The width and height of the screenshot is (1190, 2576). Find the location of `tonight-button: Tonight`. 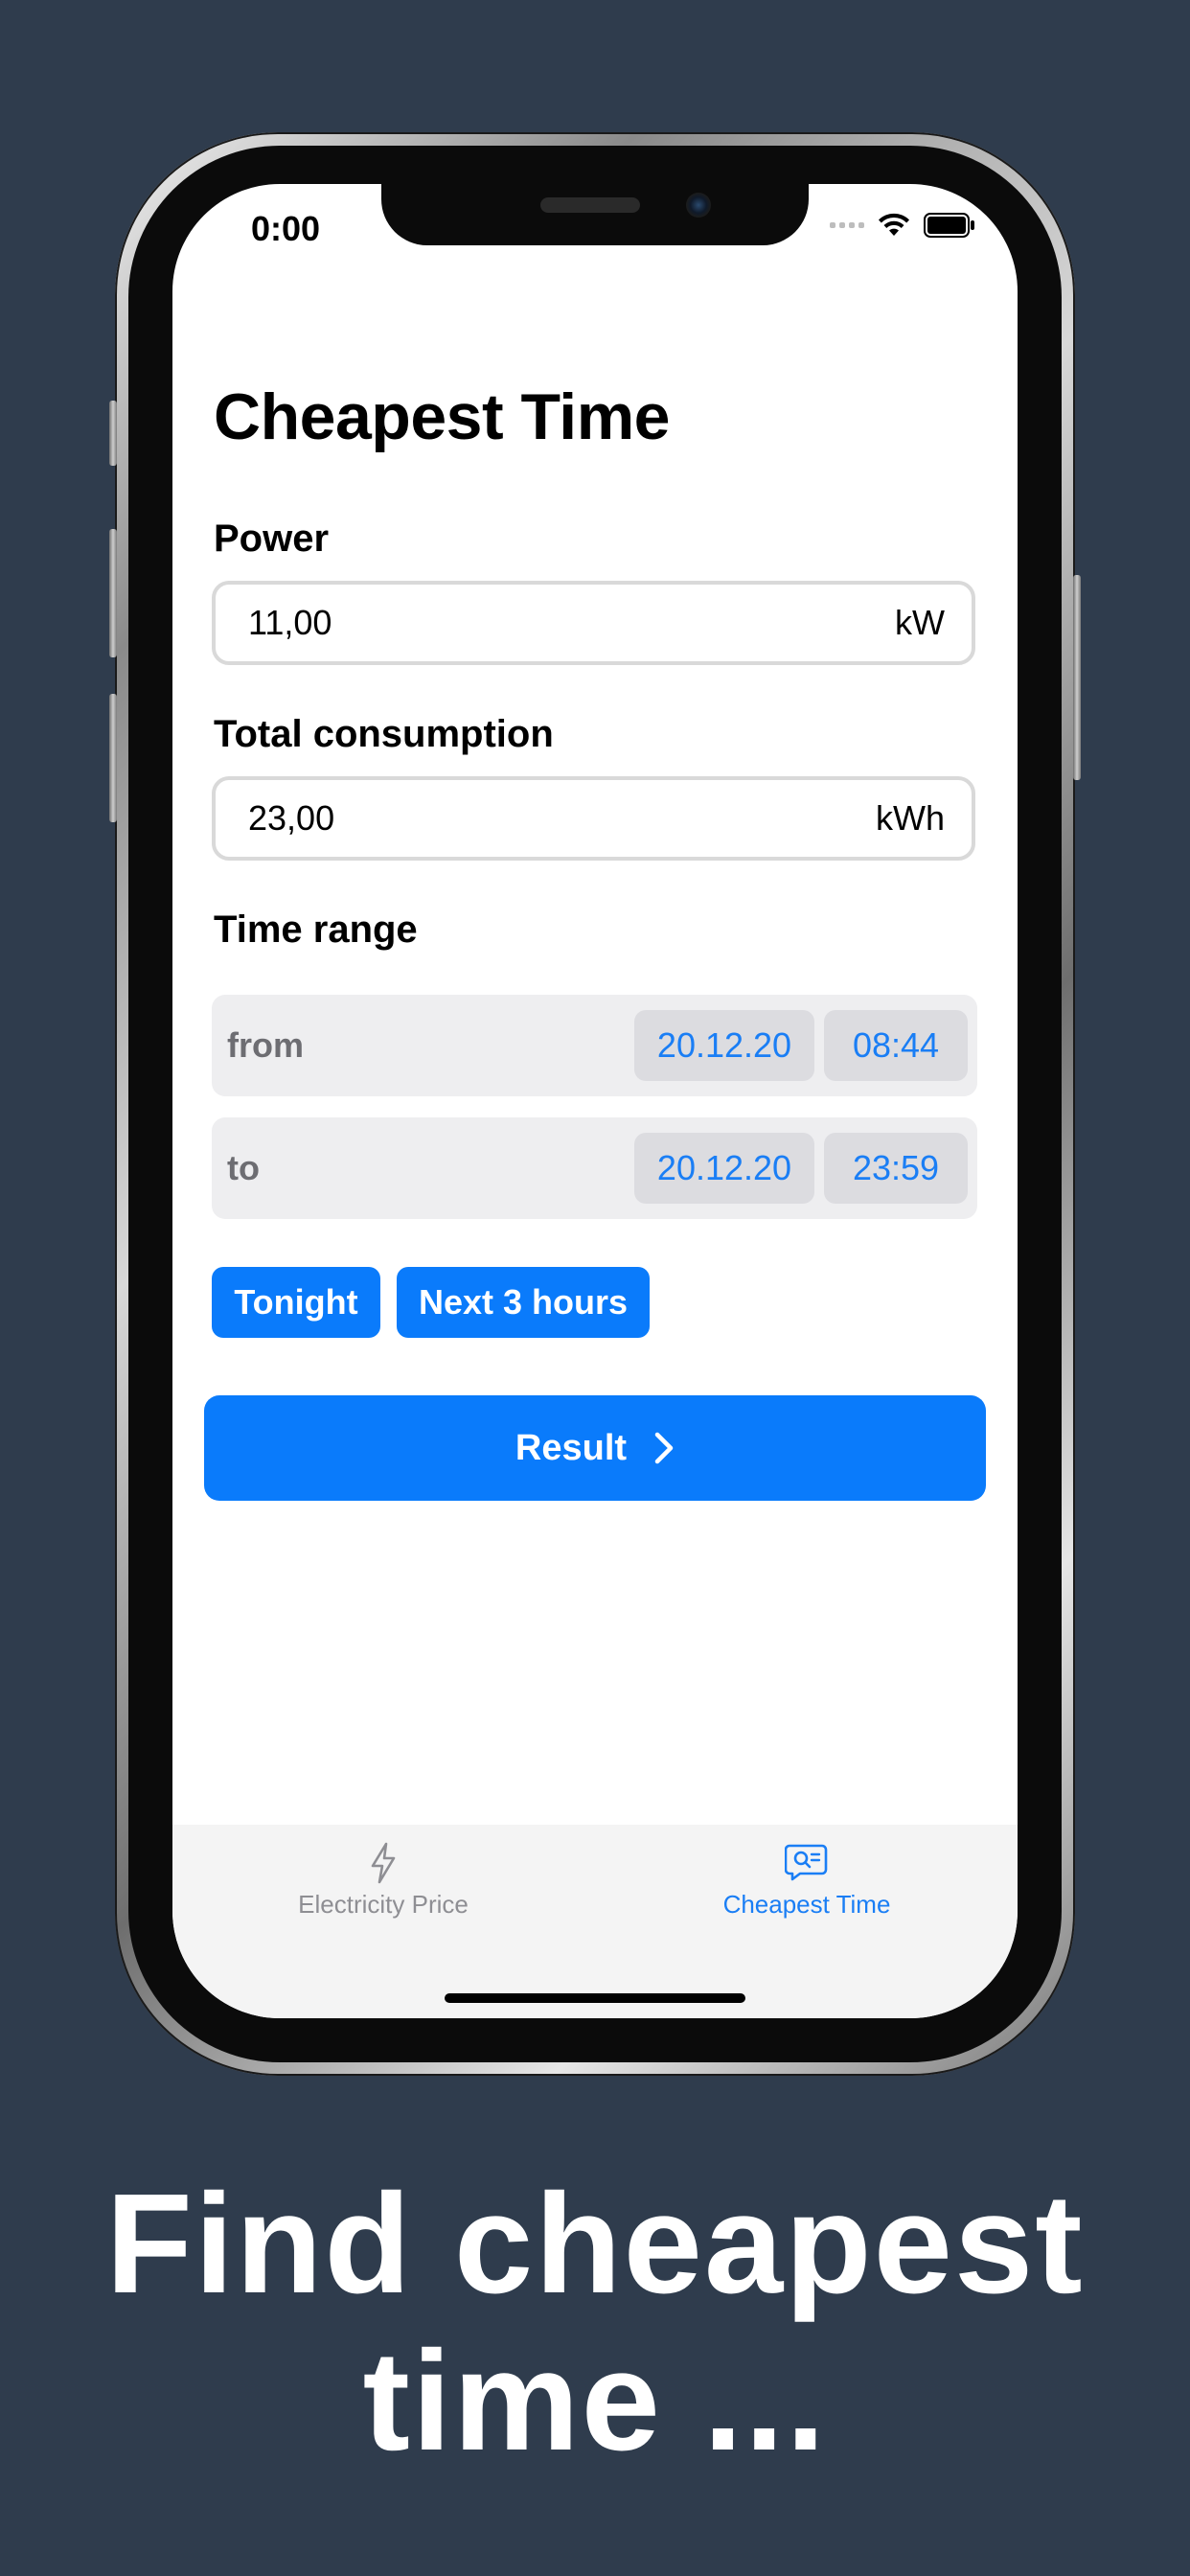

tonight-button: Tonight is located at coordinates (296, 1302).